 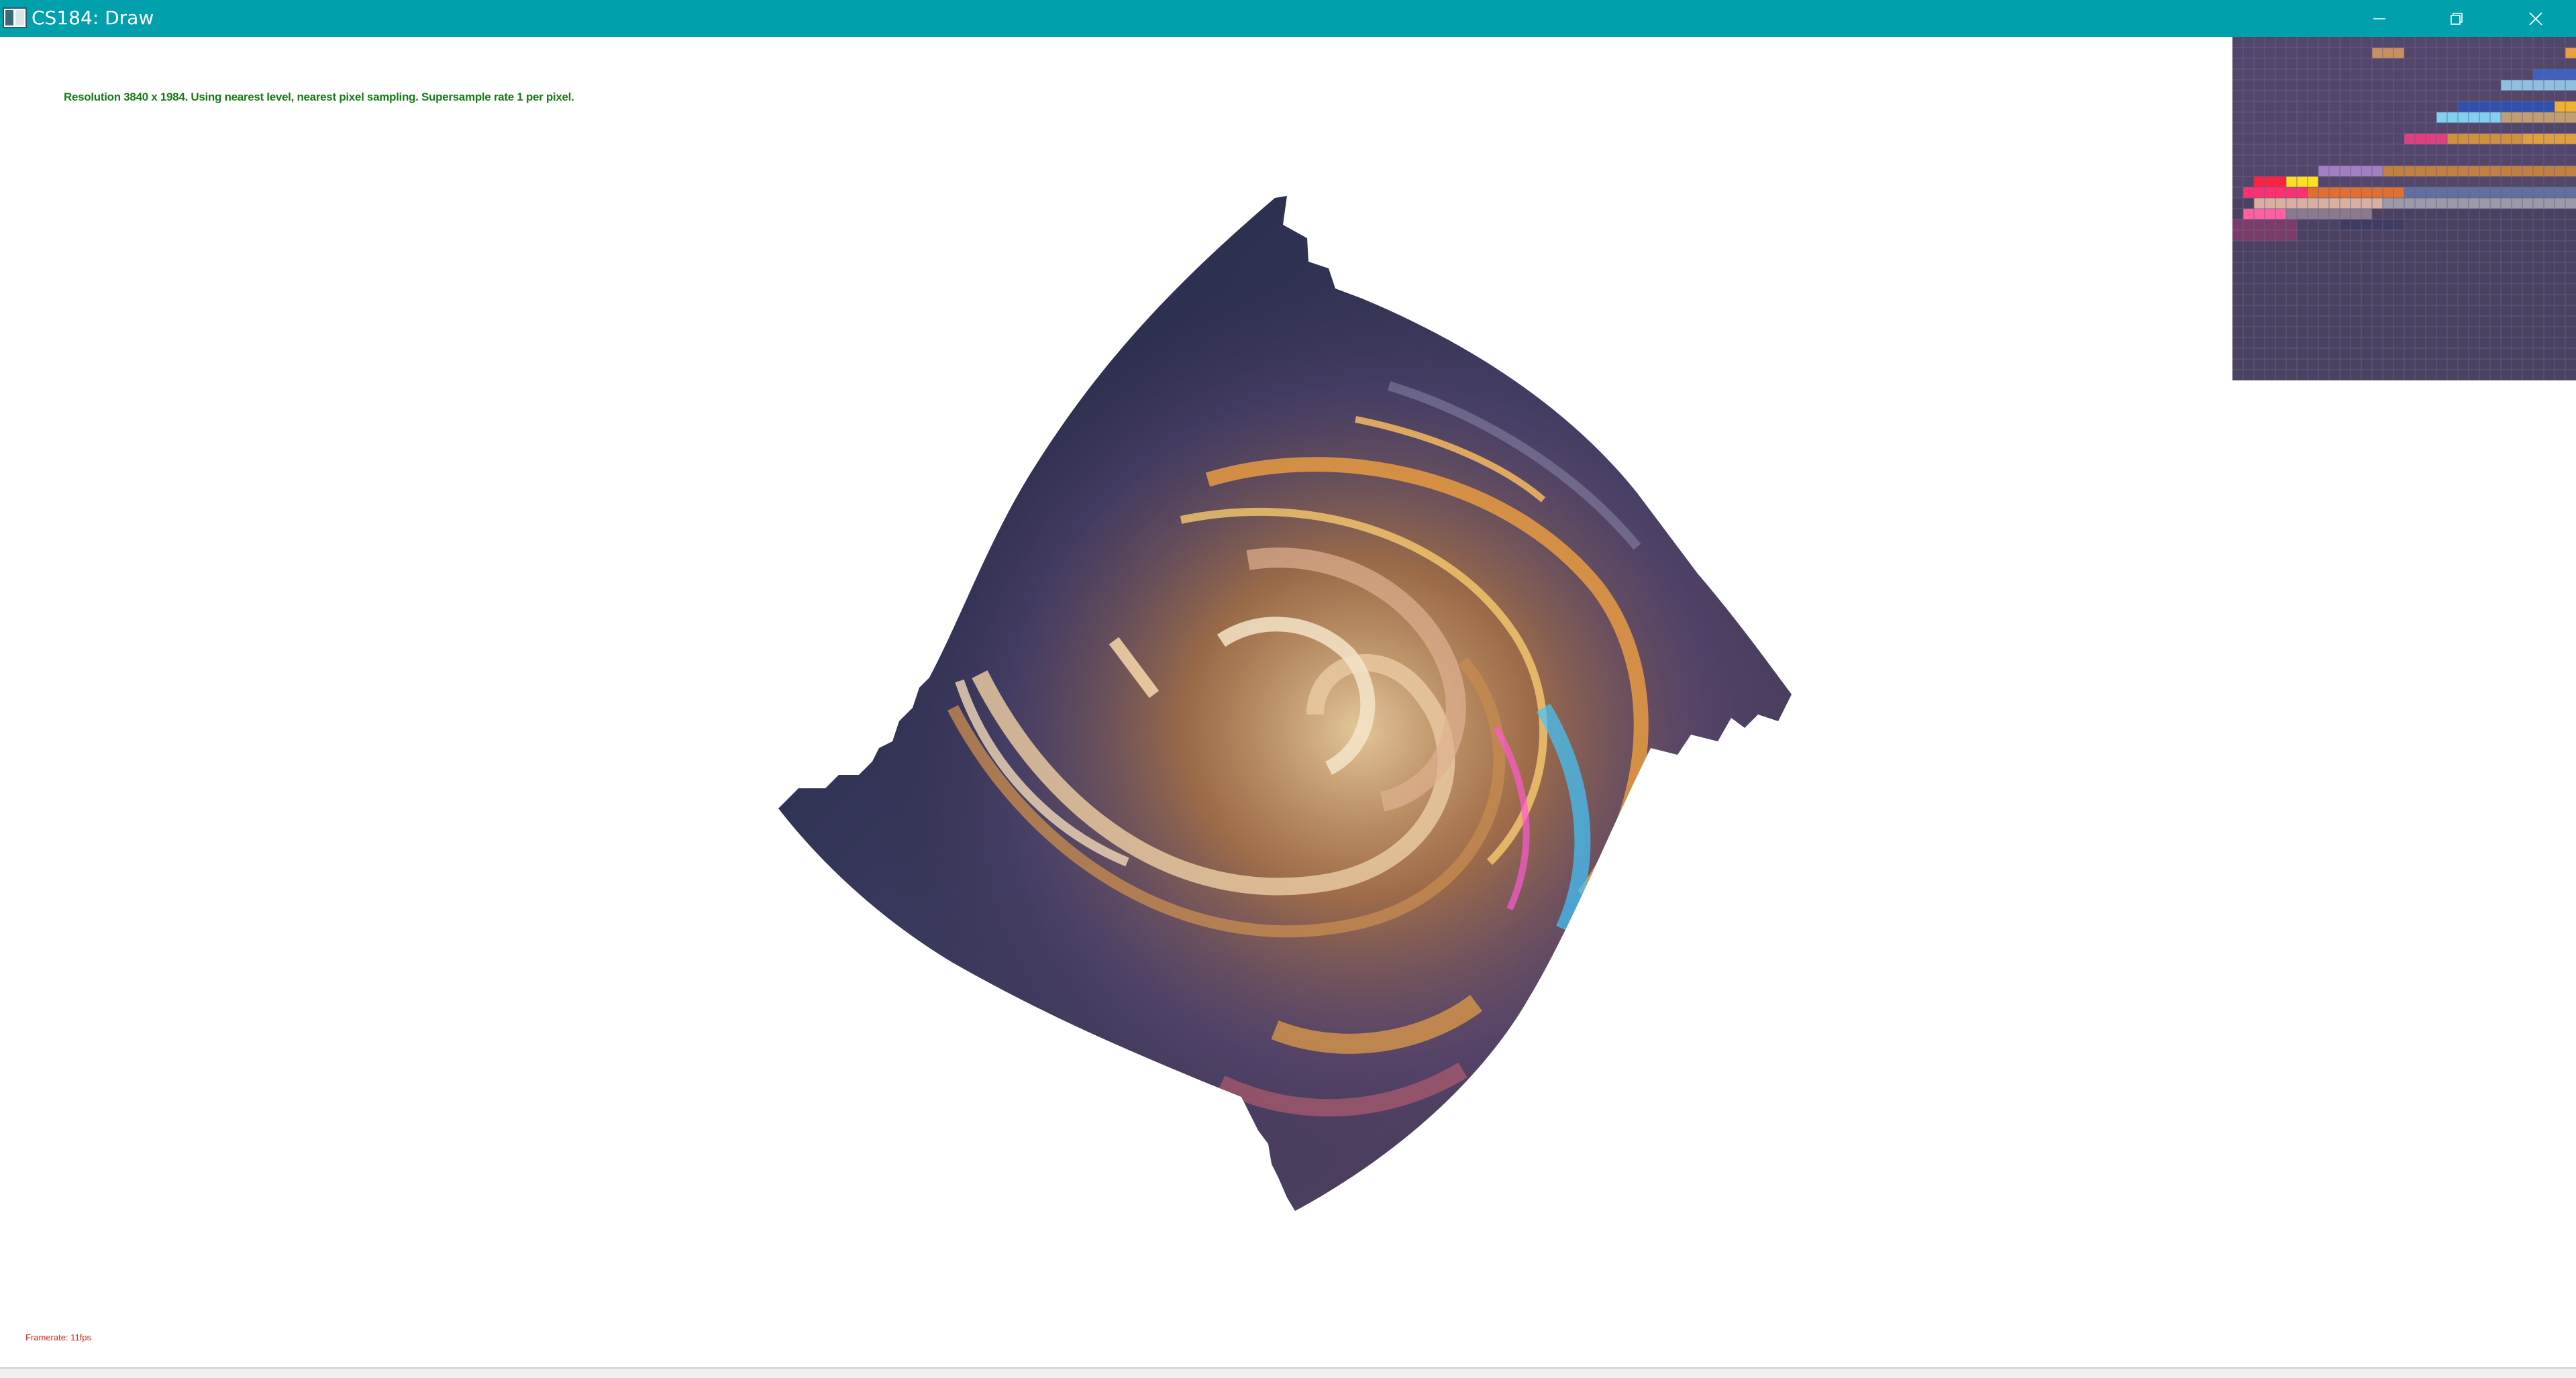 What do you see at coordinates (93, 18) in the screenshot?
I see `window-title: CS184: Draw` at bounding box center [93, 18].